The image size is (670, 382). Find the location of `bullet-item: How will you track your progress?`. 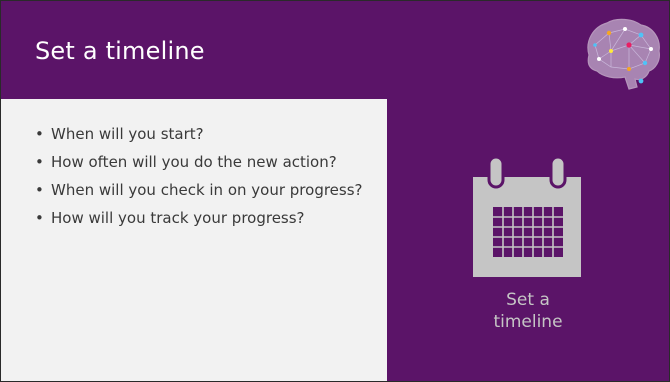

bullet-item: How will you track your progress? is located at coordinates (207, 218).